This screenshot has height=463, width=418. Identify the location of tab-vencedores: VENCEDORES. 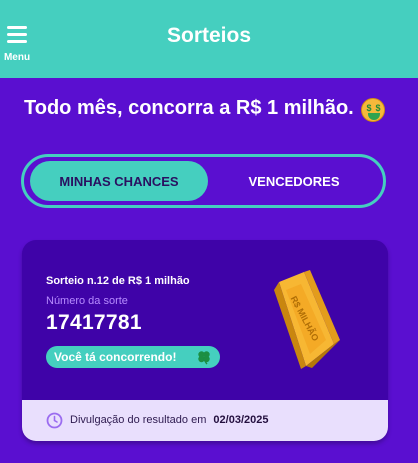
(294, 181).